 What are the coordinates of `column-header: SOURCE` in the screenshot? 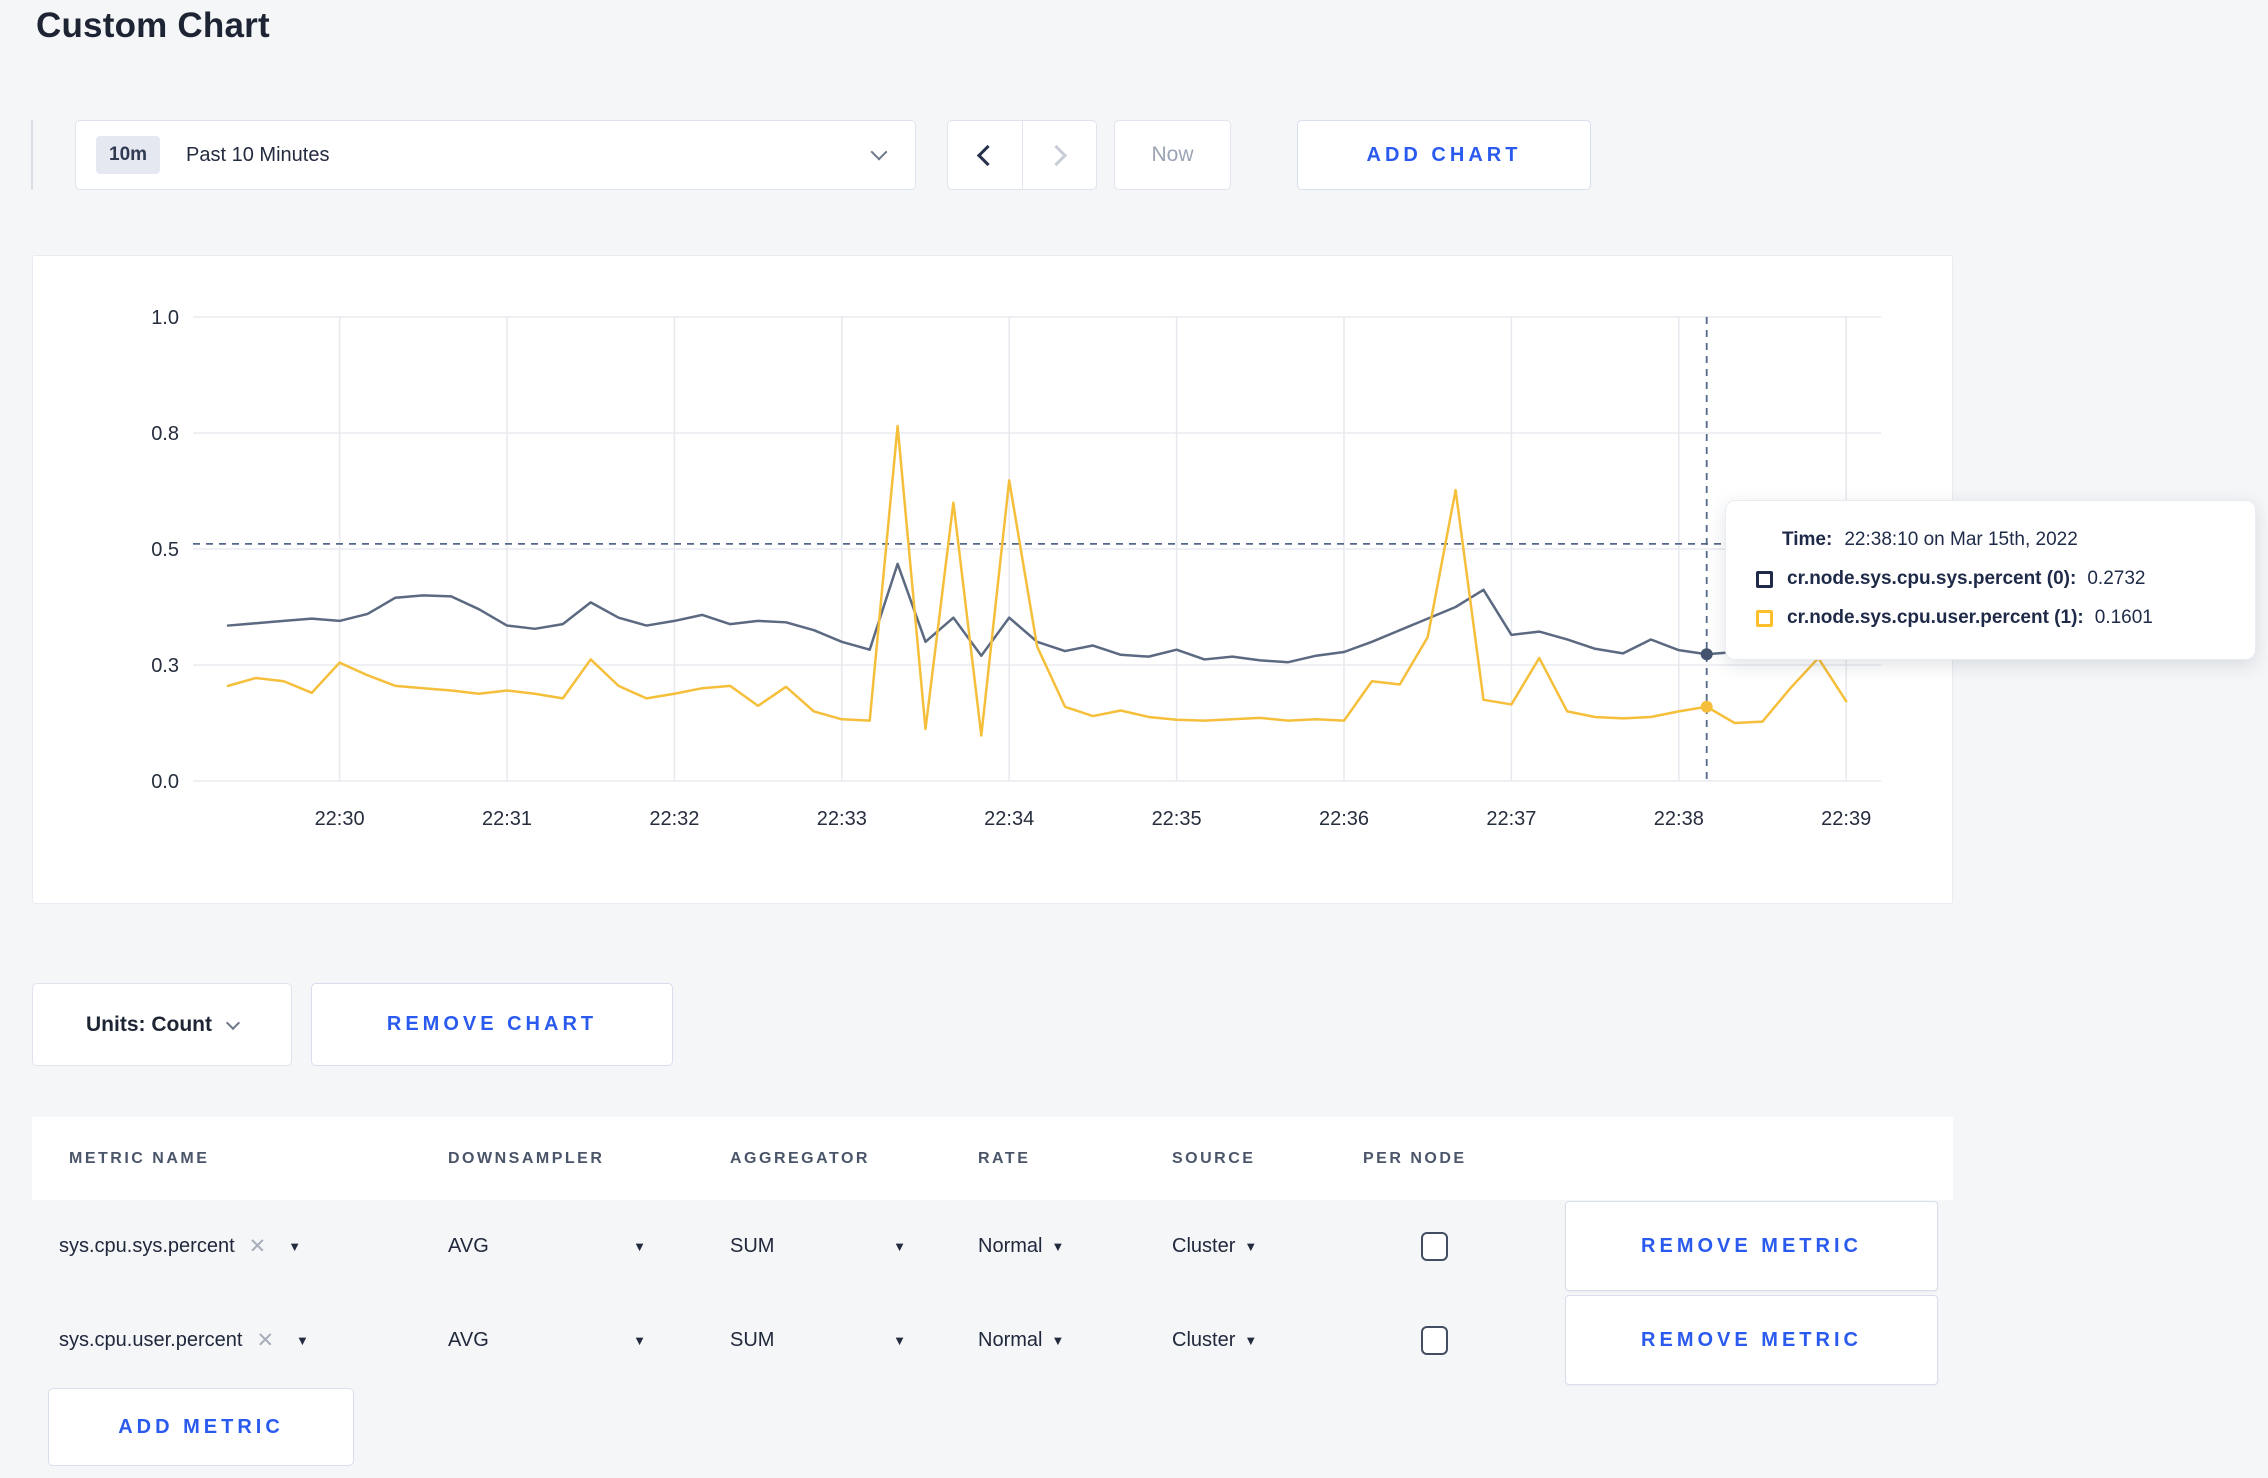 It's located at (1214, 1158).